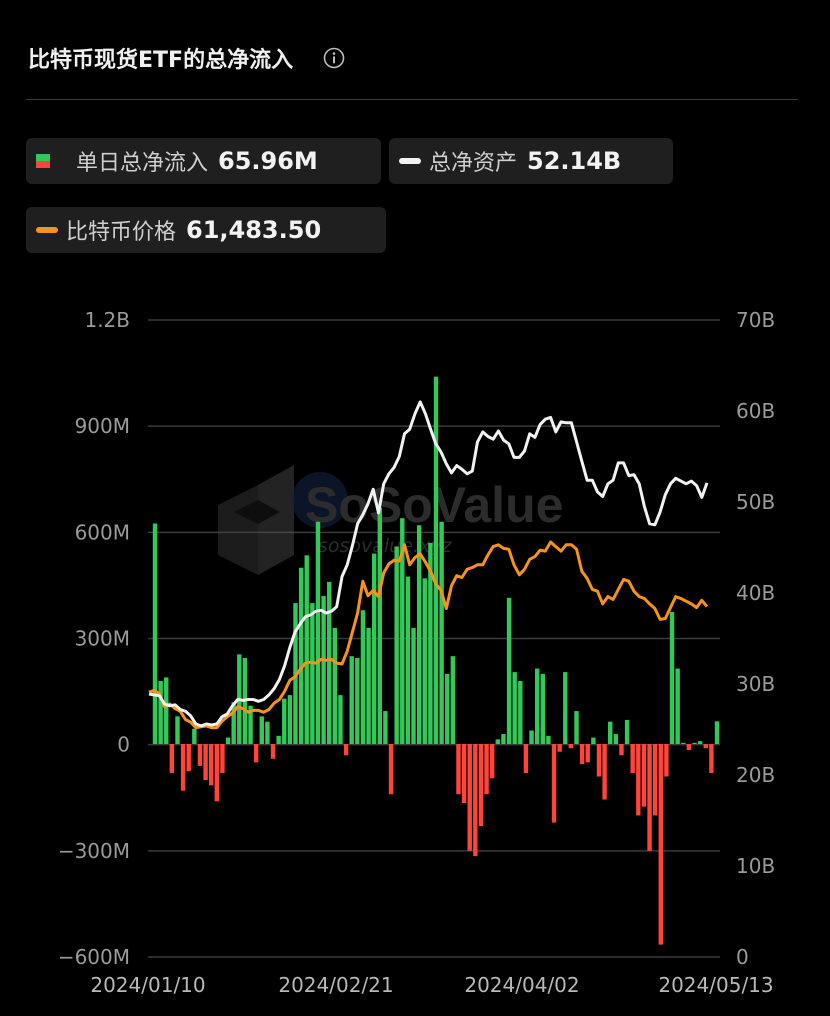 The width and height of the screenshot is (830, 1016). What do you see at coordinates (102, 532) in the screenshot?
I see `y-left-tick-label: 600M` at bounding box center [102, 532].